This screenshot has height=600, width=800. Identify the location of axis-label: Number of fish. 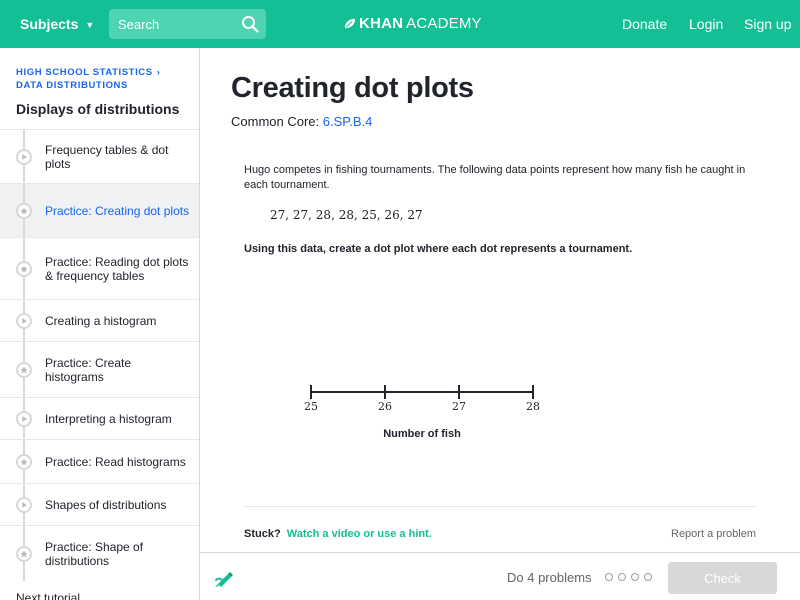
(422, 434).